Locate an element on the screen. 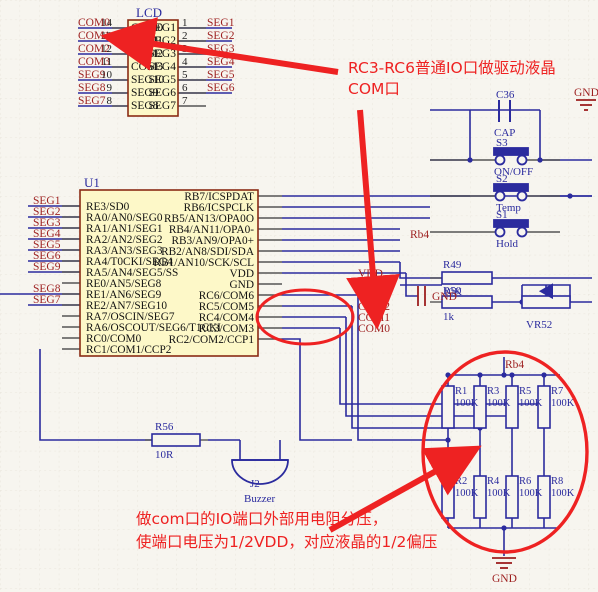  annotation-arrow-to-lcd is located at coordinates (219, 46).